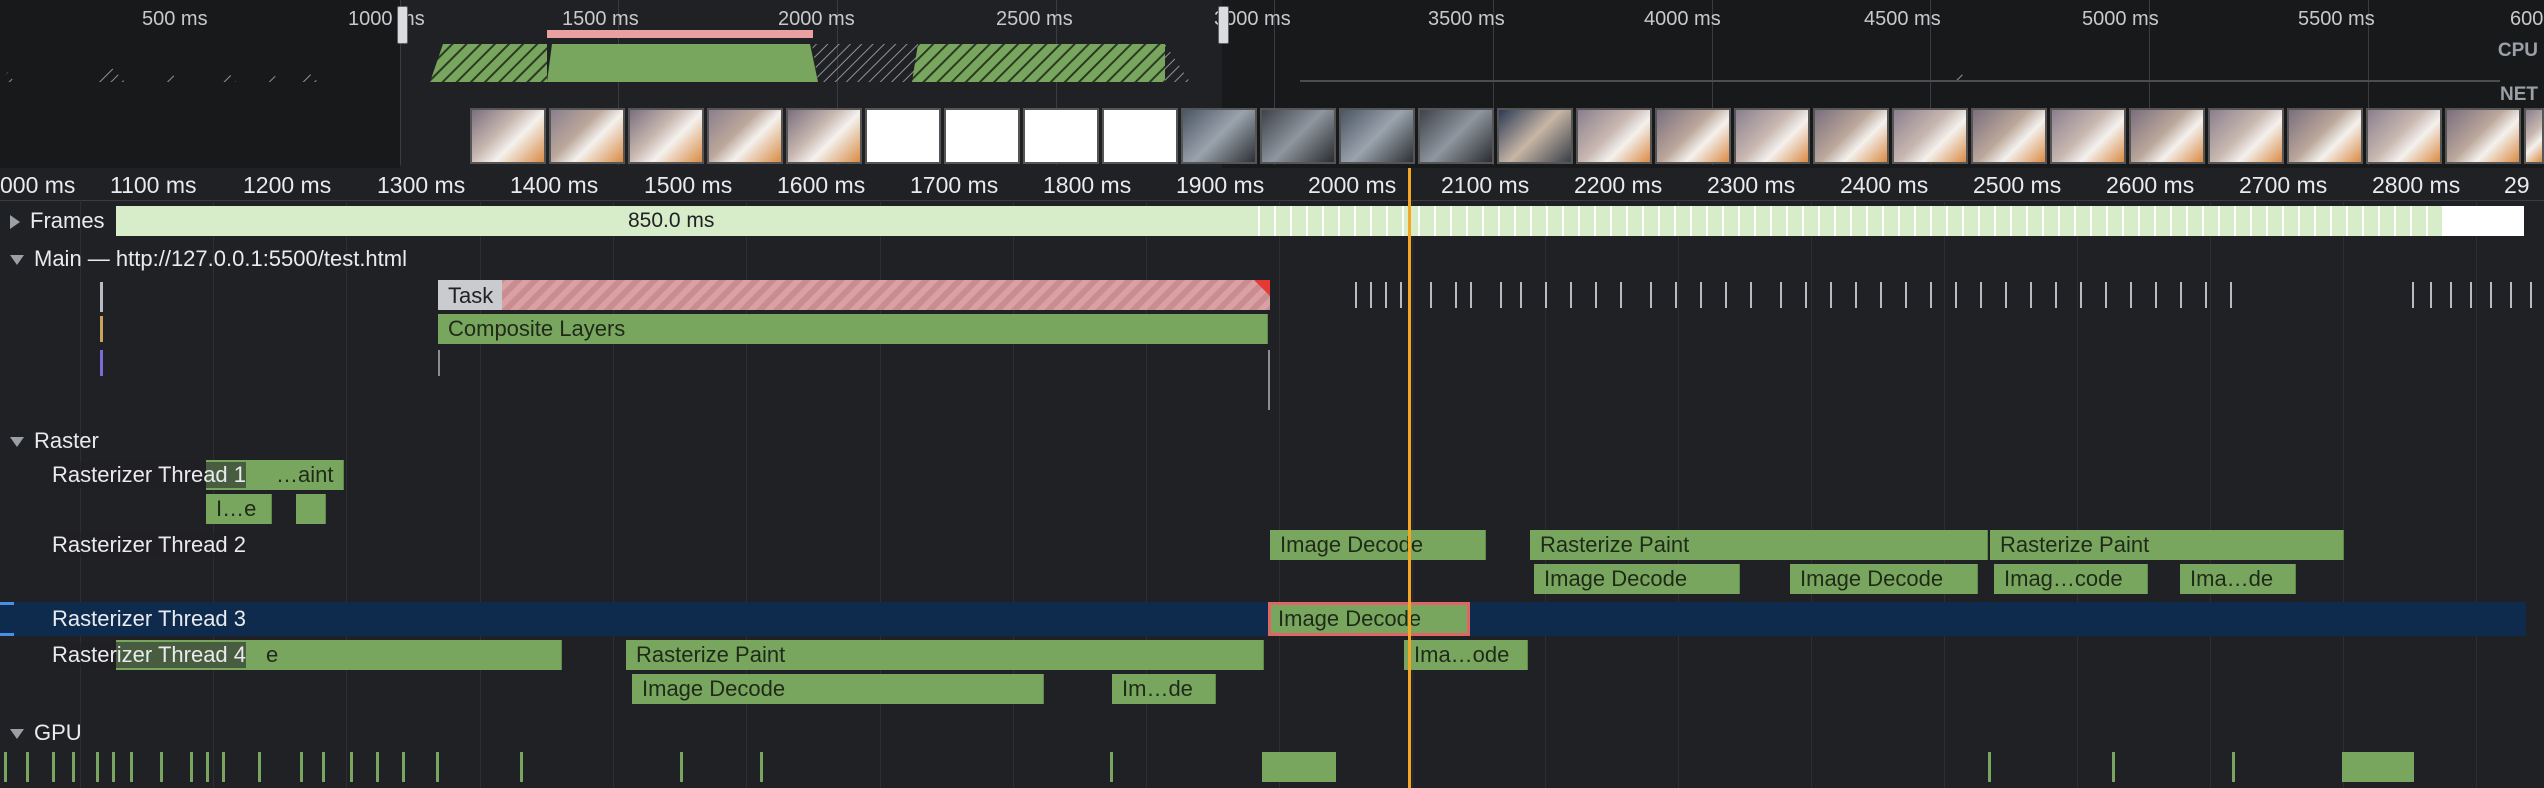  What do you see at coordinates (1223, 25) in the screenshot?
I see `window-handle-right` at bounding box center [1223, 25].